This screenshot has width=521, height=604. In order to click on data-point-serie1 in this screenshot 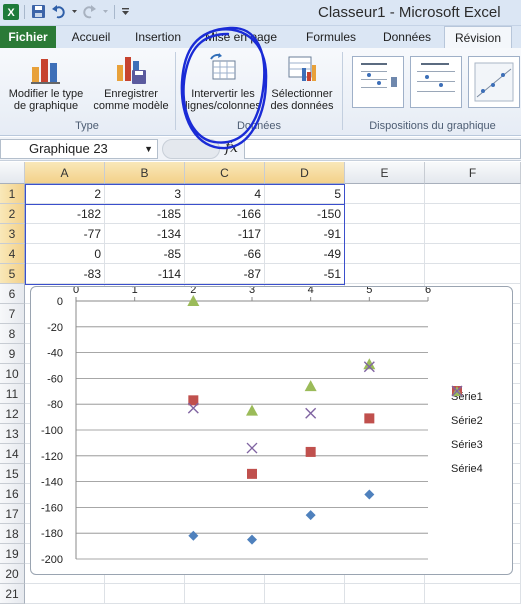, I will do `click(369, 494)`.